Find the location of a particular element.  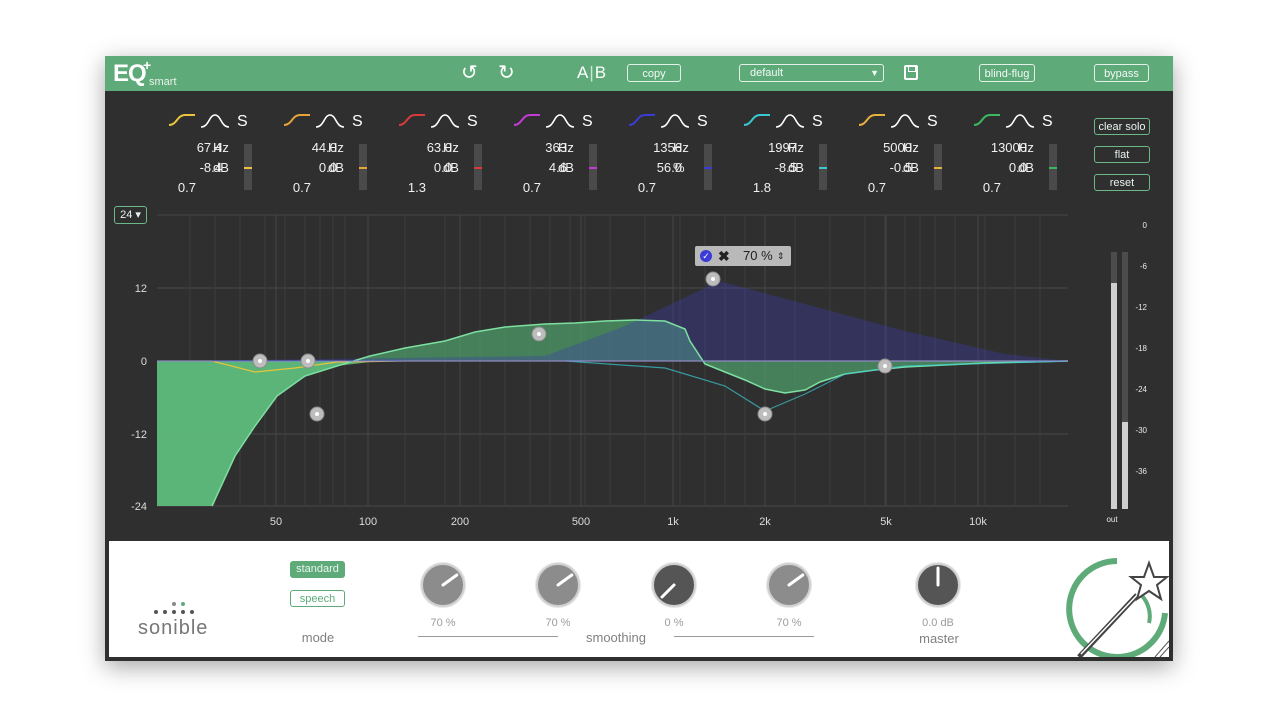

mode-label: mode is located at coordinates (318, 637).